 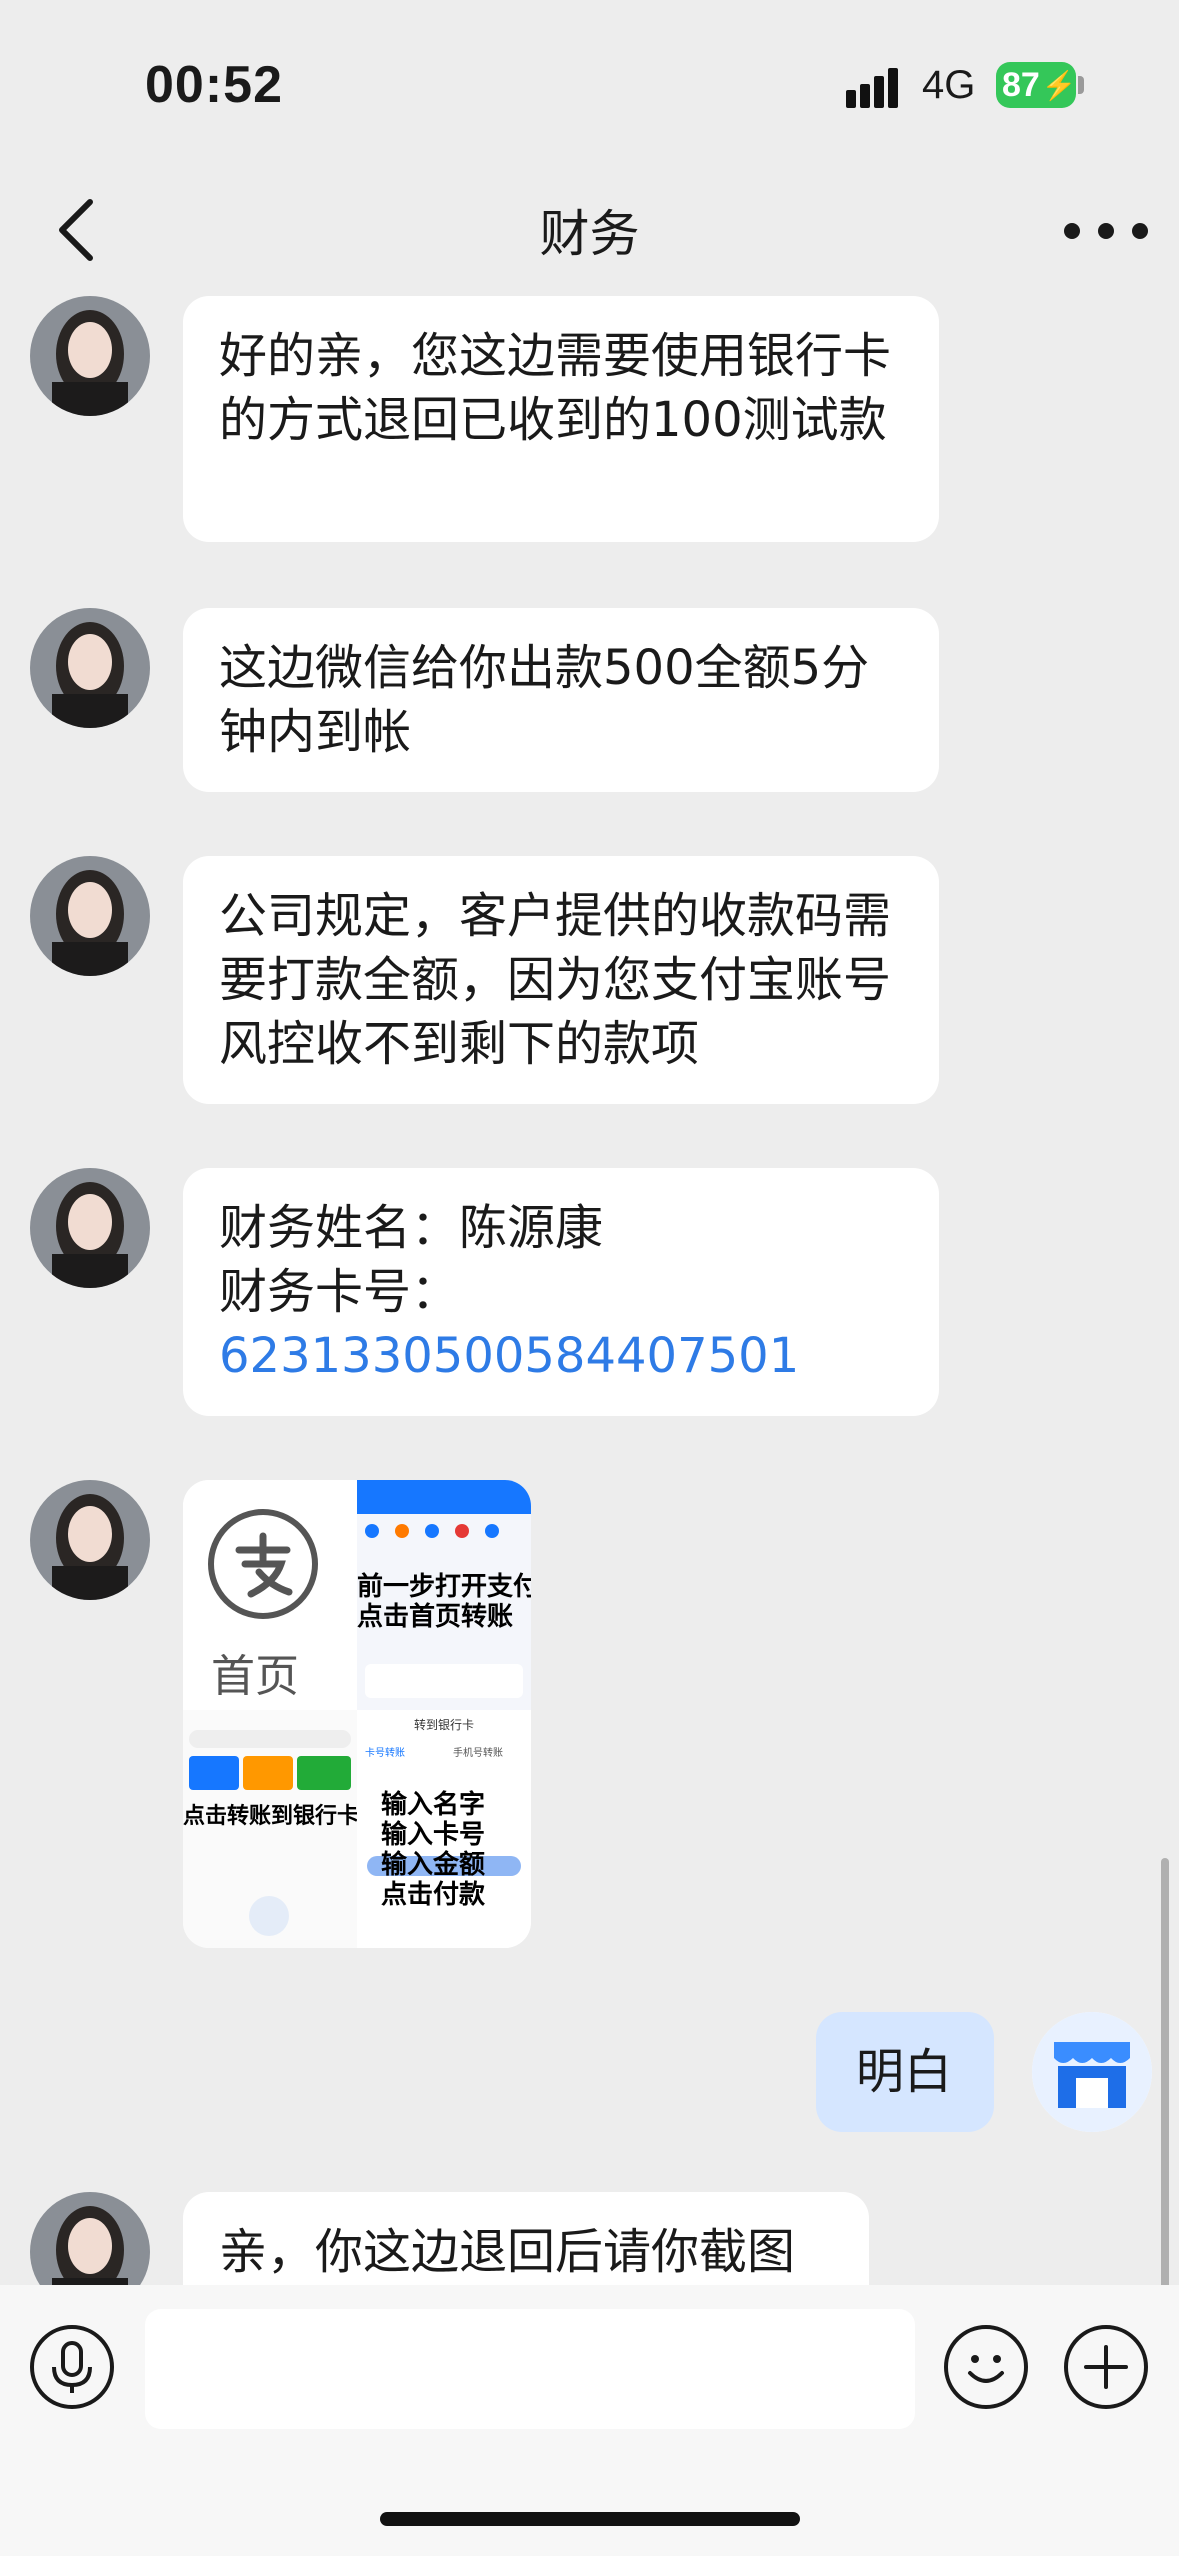 What do you see at coordinates (949, 85) in the screenshot?
I see `network-type: 4G` at bounding box center [949, 85].